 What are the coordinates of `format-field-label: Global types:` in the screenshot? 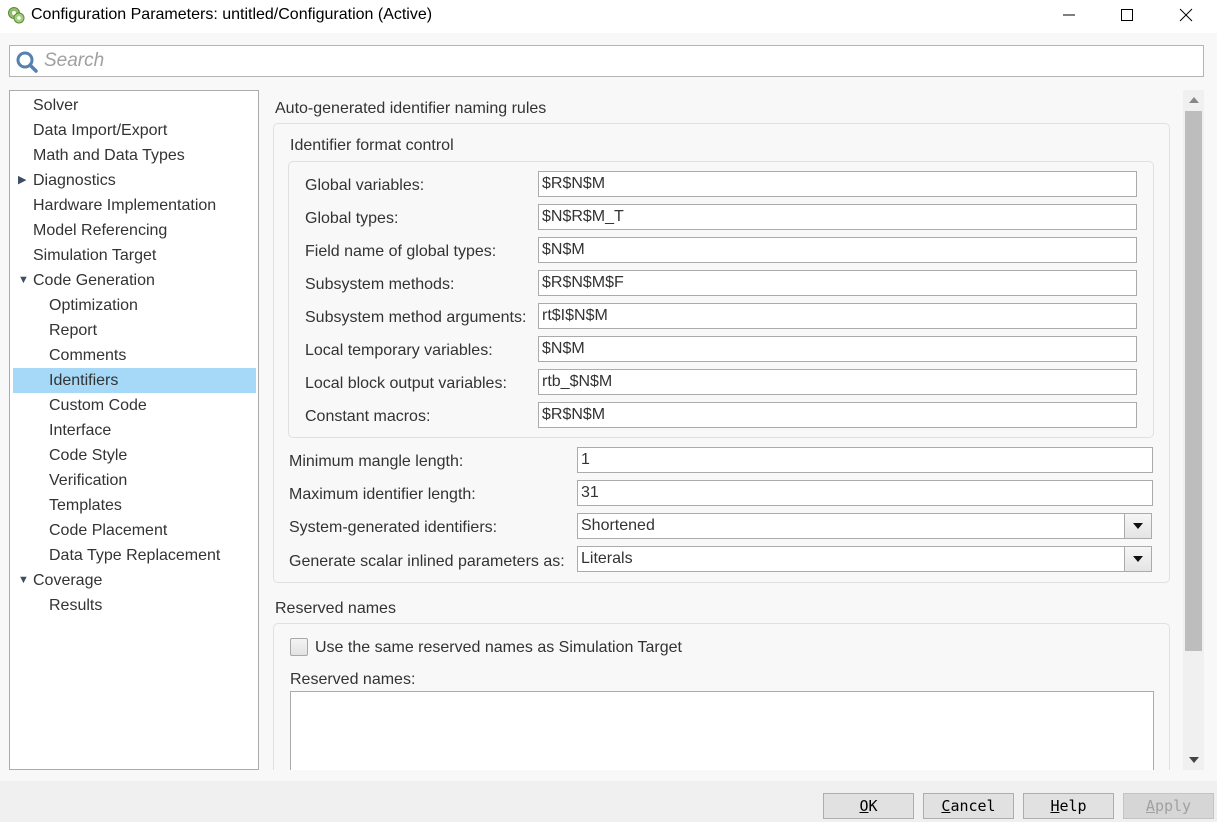 It's located at (352, 218).